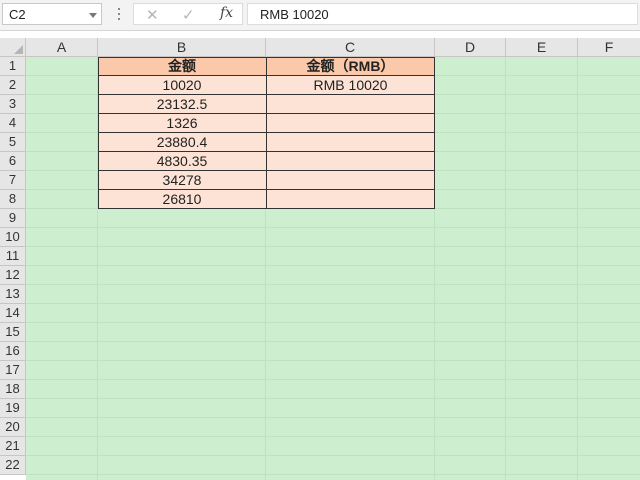 Image resolution: width=640 pixels, height=480 pixels. Describe the element at coordinates (350, 47) in the screenshot. I see `column-header-c: C` at that location.